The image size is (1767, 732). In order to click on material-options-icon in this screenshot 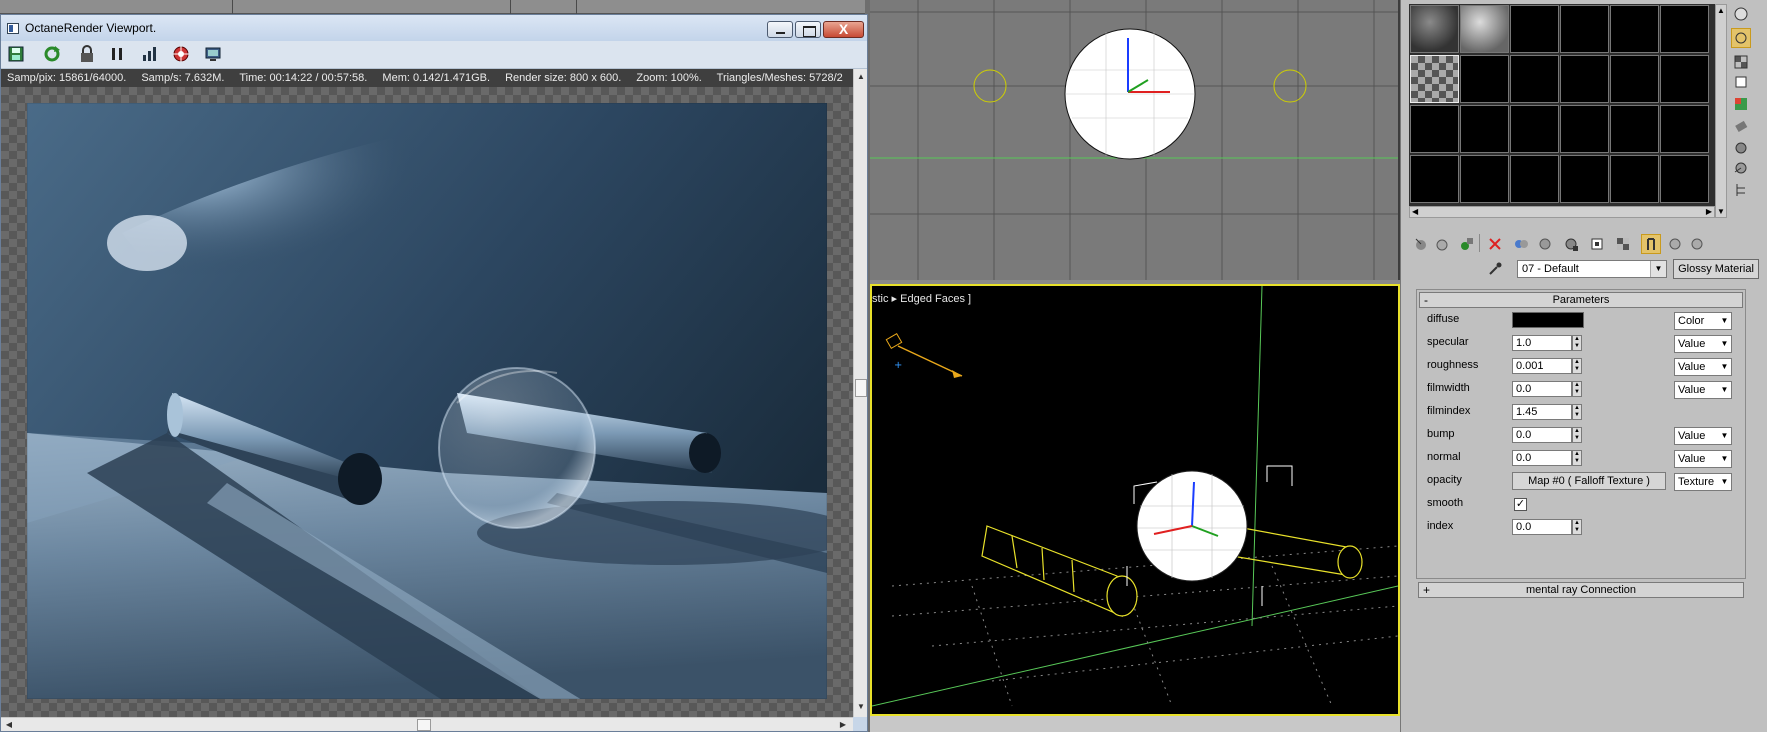, I will do `click(1697, 244)`.